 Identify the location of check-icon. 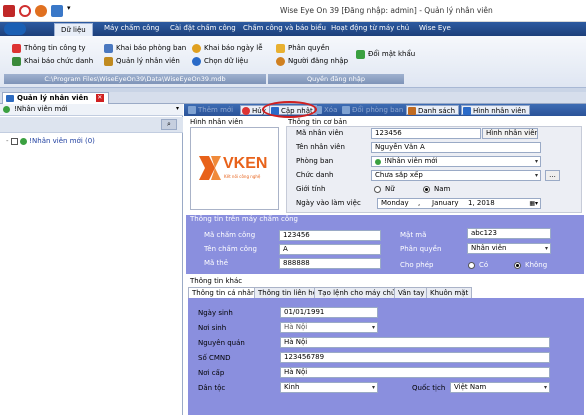
(6, 109).